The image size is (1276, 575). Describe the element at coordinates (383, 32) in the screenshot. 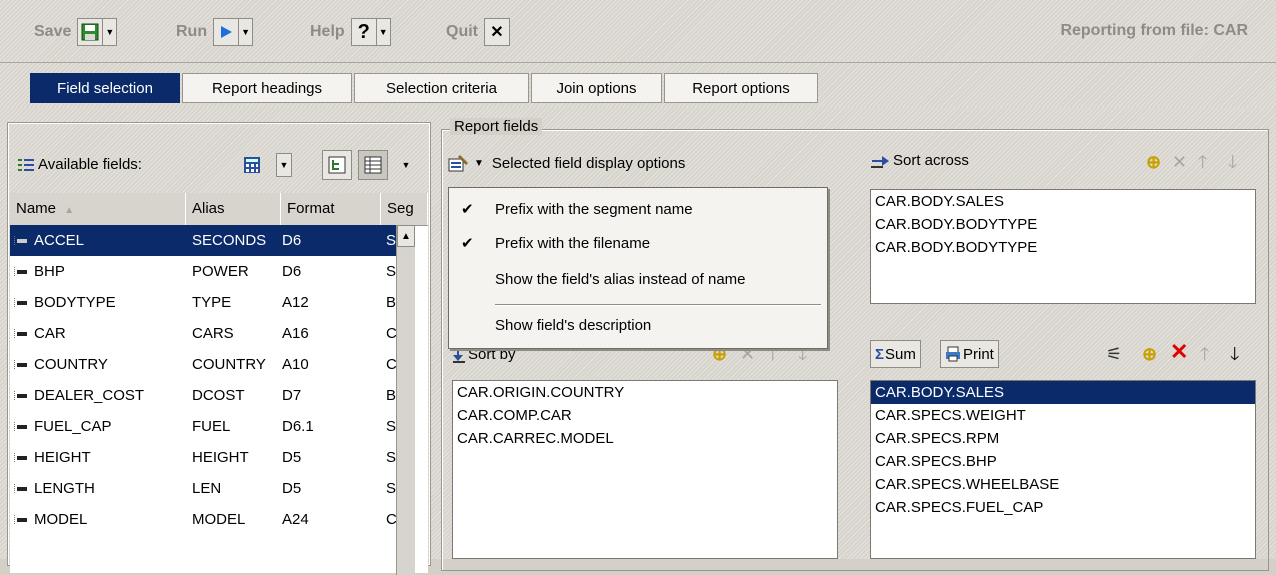

I see `help-dropdown-button: ▼` at that location.